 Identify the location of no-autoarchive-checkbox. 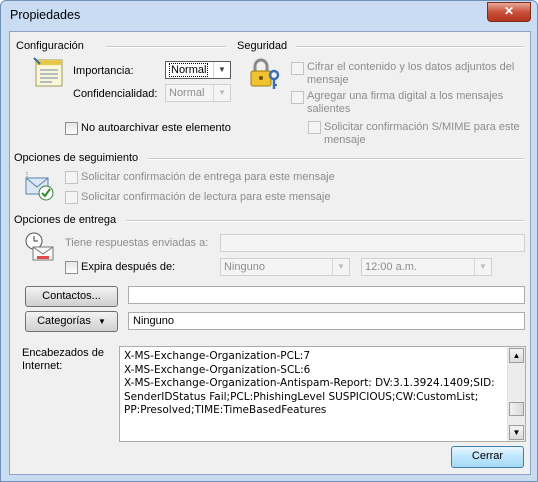
(71, 128).